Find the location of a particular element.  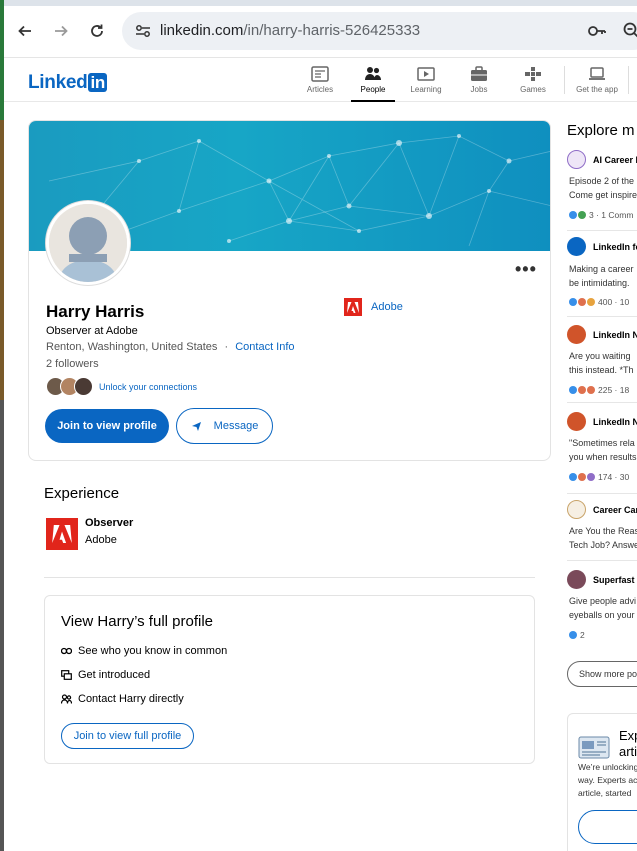

nav-learning: Learning is located at coordinates (426, 80).